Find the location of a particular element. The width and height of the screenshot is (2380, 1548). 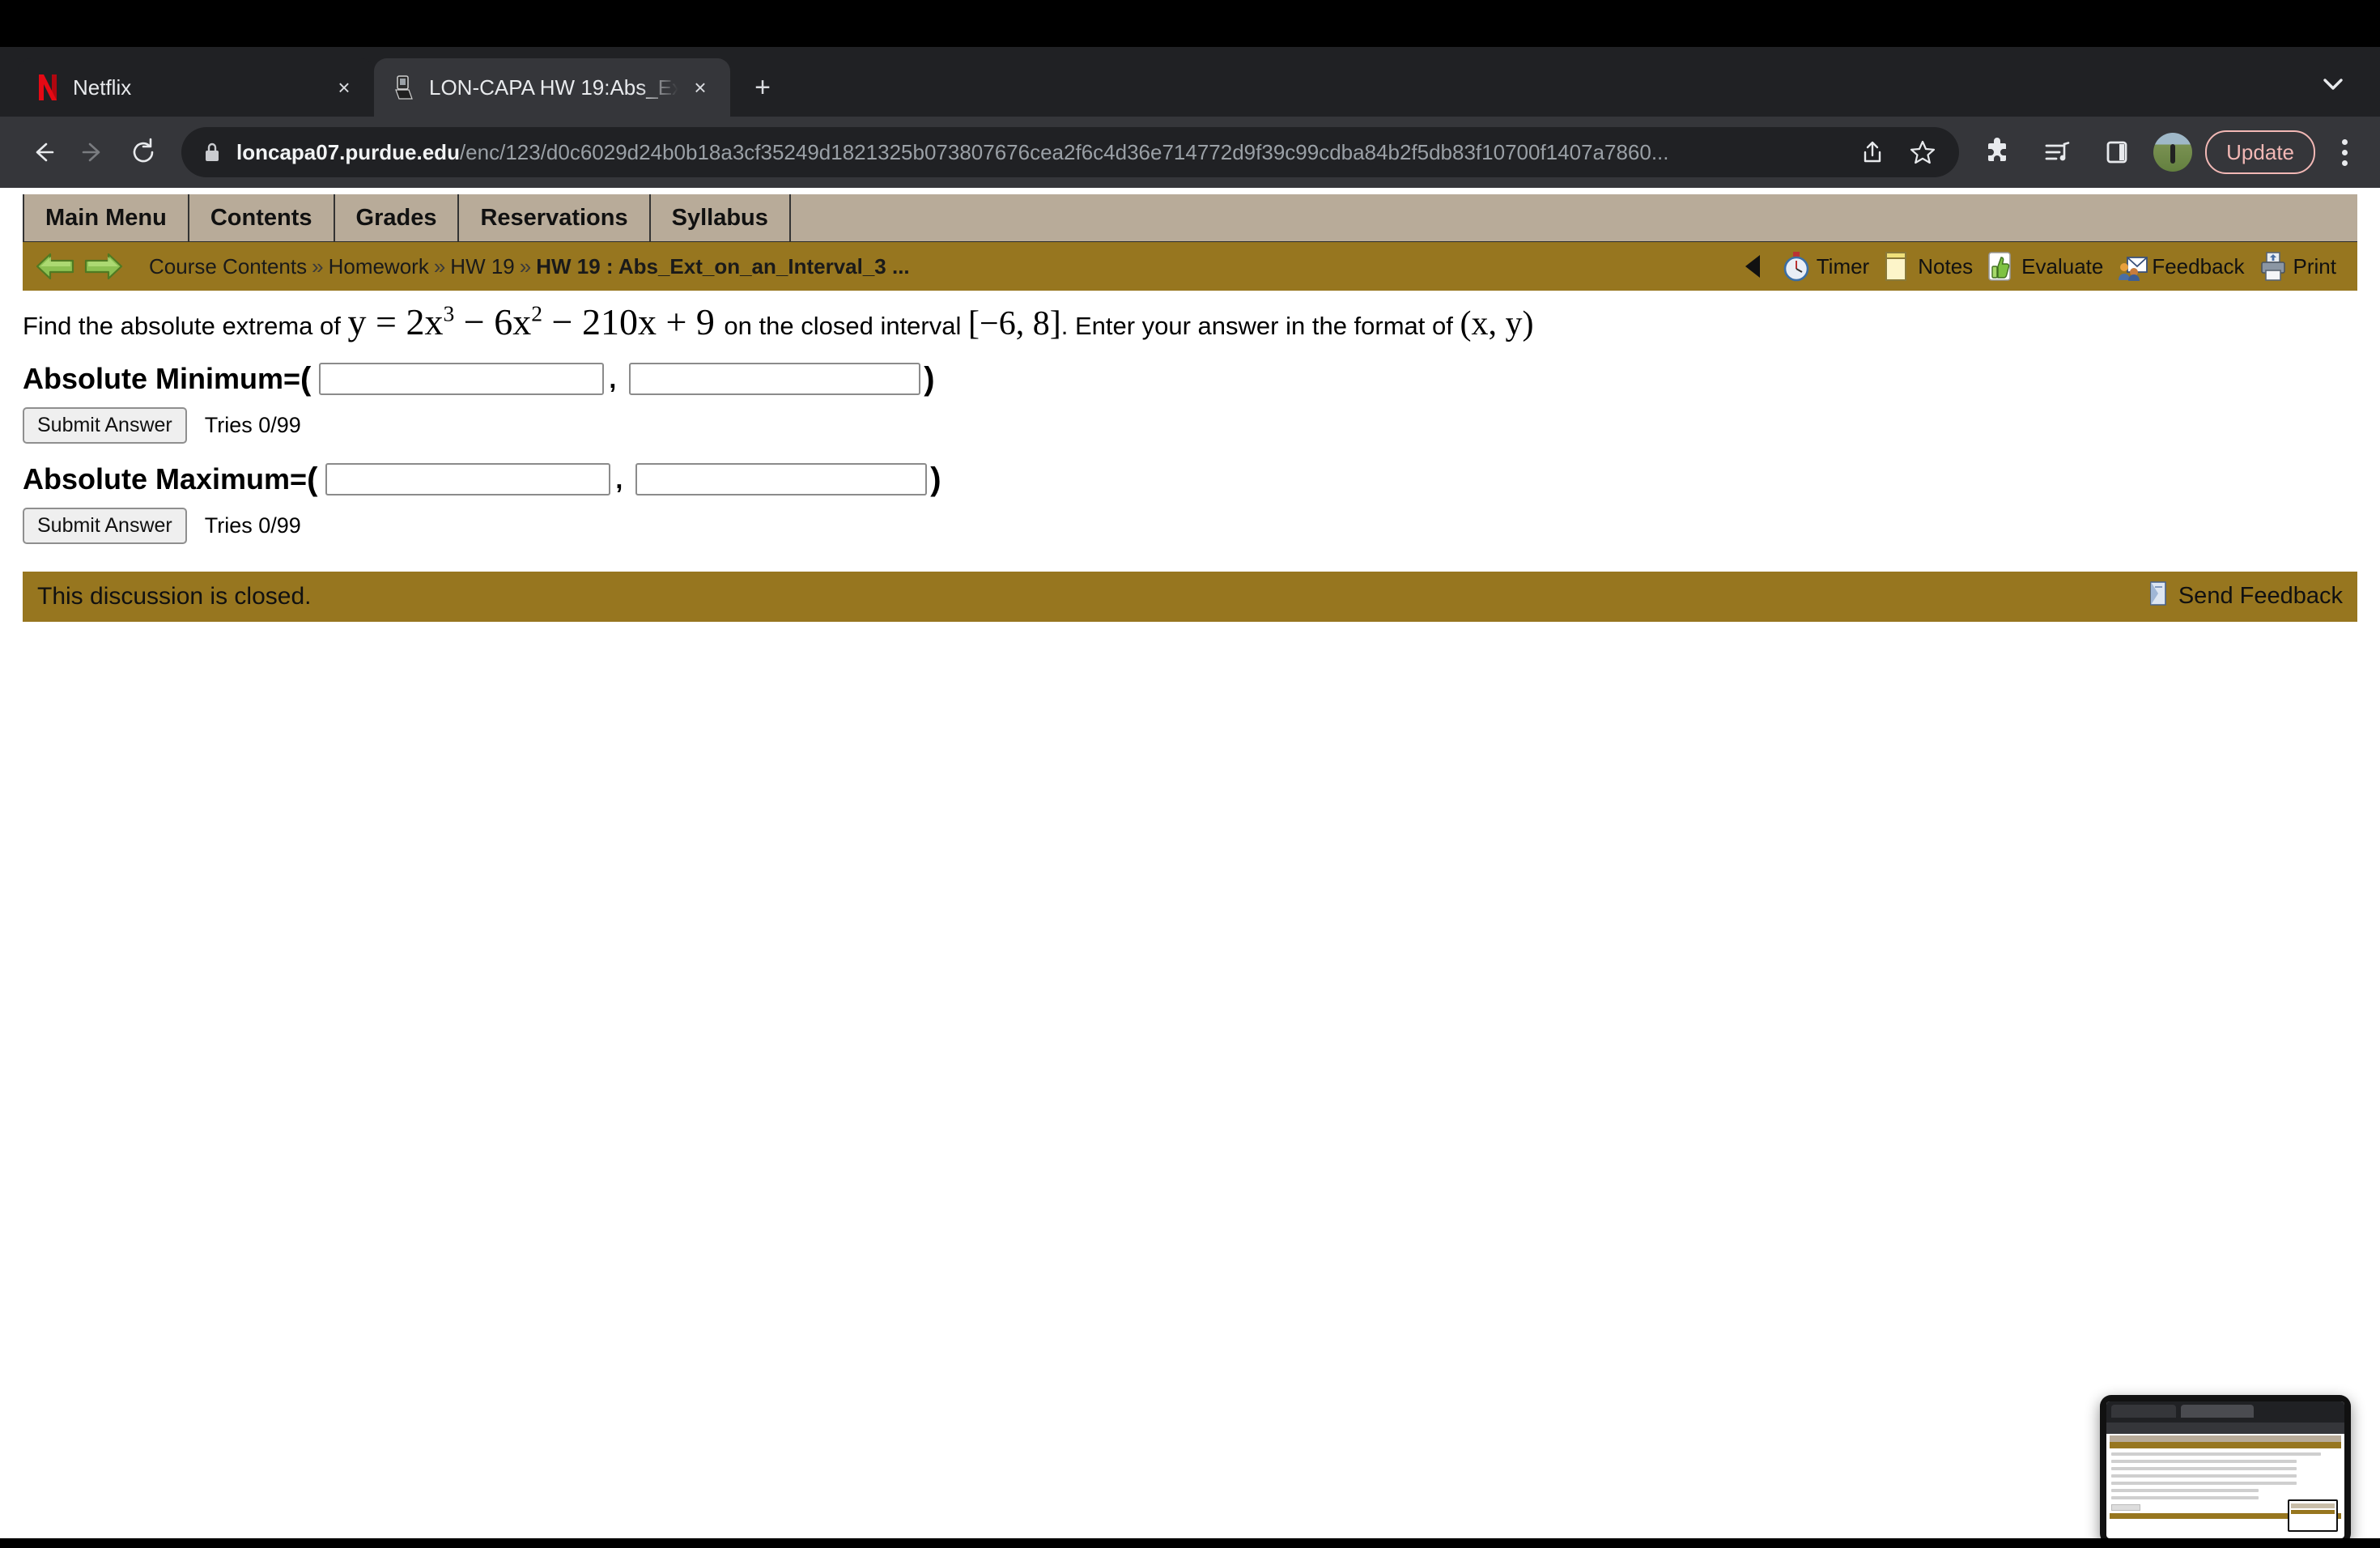

menu-item-syllabus: Syllabus is located at coordinates (721, 218).